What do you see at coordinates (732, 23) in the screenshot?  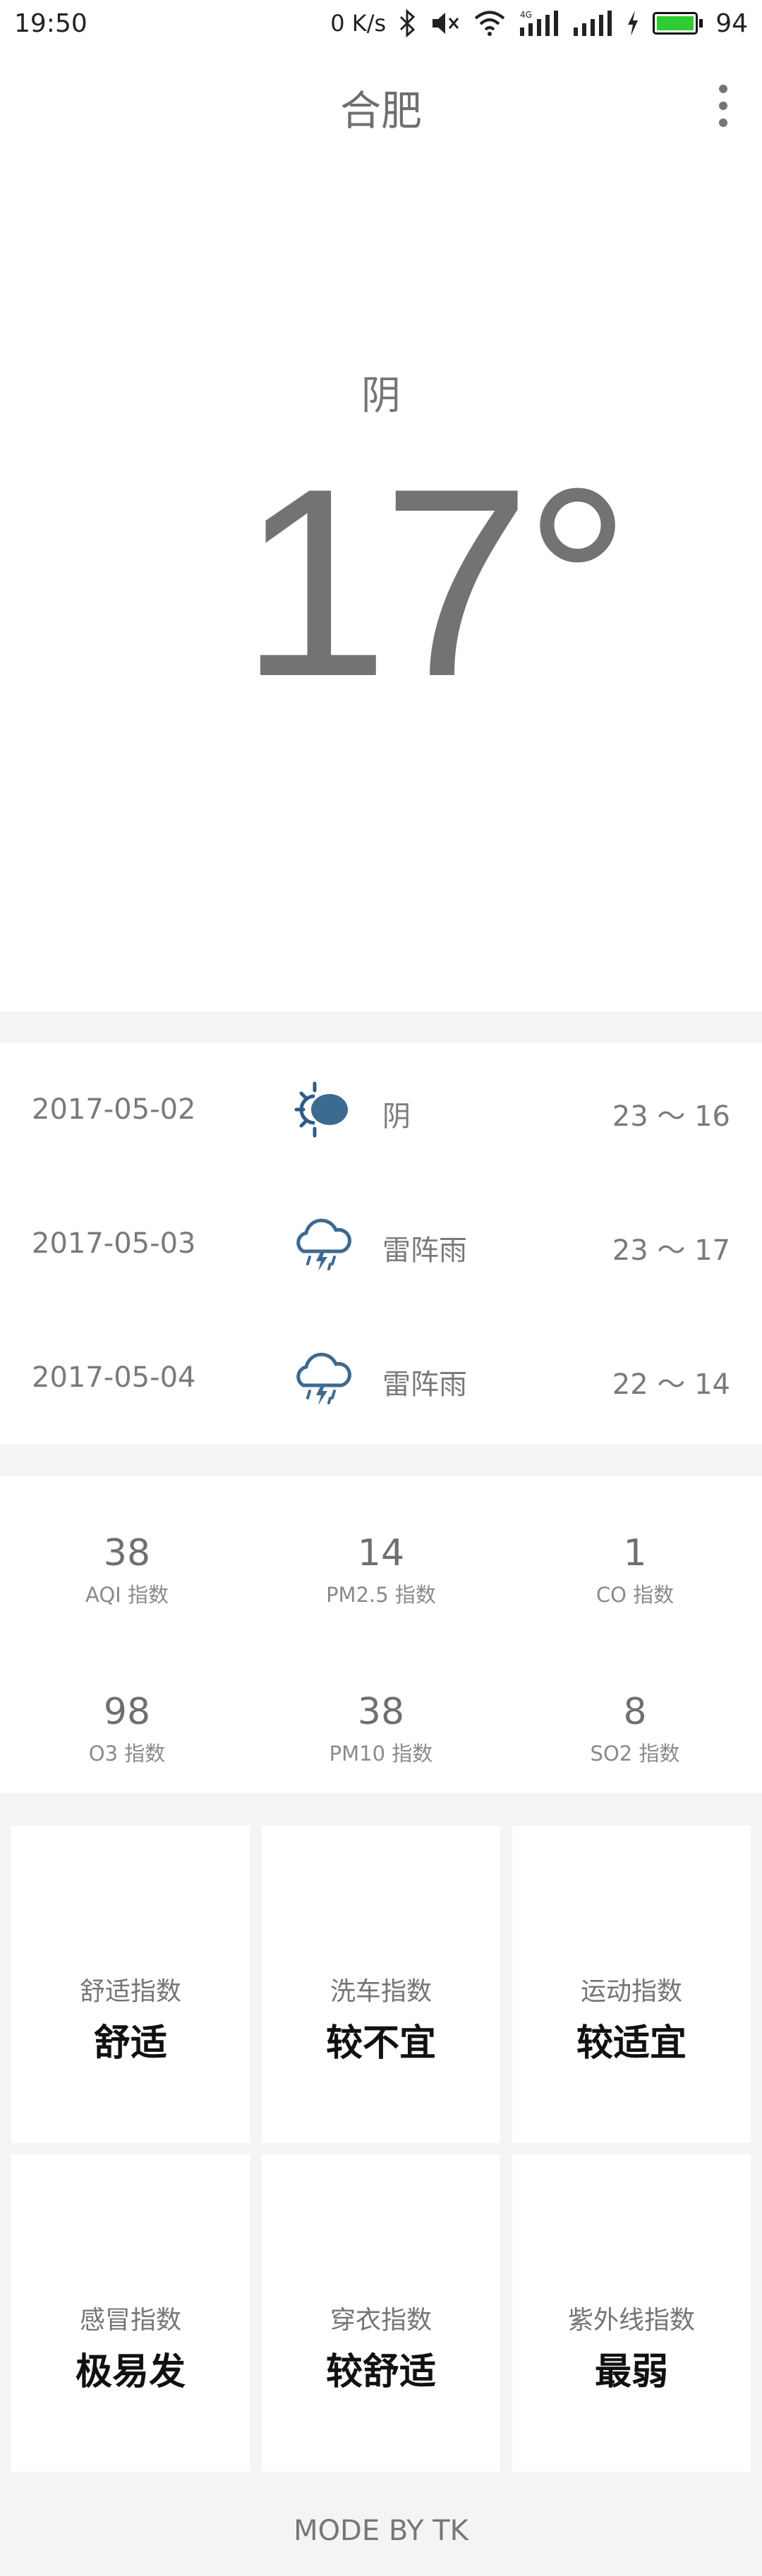 I see `battery-level: 94` at bounding box center [732, 23].